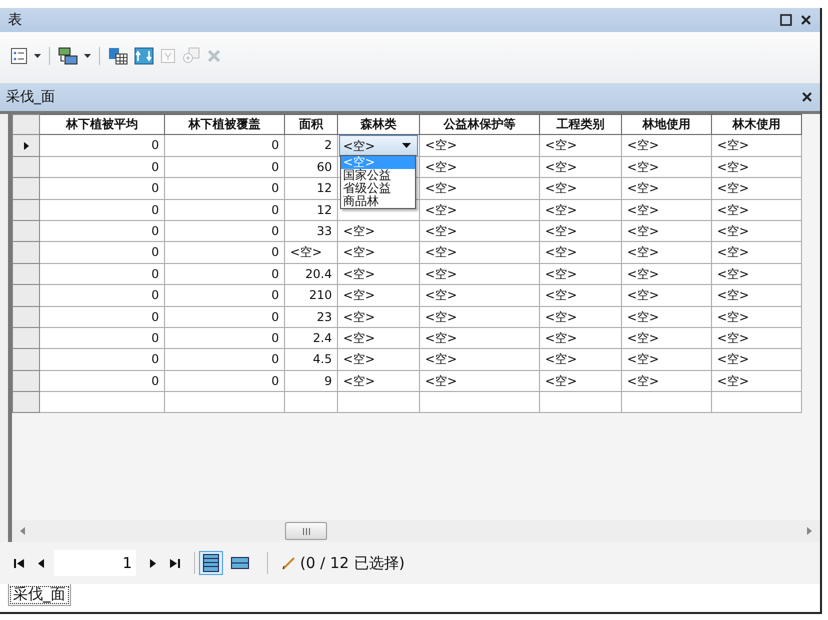 The height and width of the screenshot is (620, 828). Describe the element at coordinates (175, 563) in the screenshot. I see `last-record-icon` at that location.